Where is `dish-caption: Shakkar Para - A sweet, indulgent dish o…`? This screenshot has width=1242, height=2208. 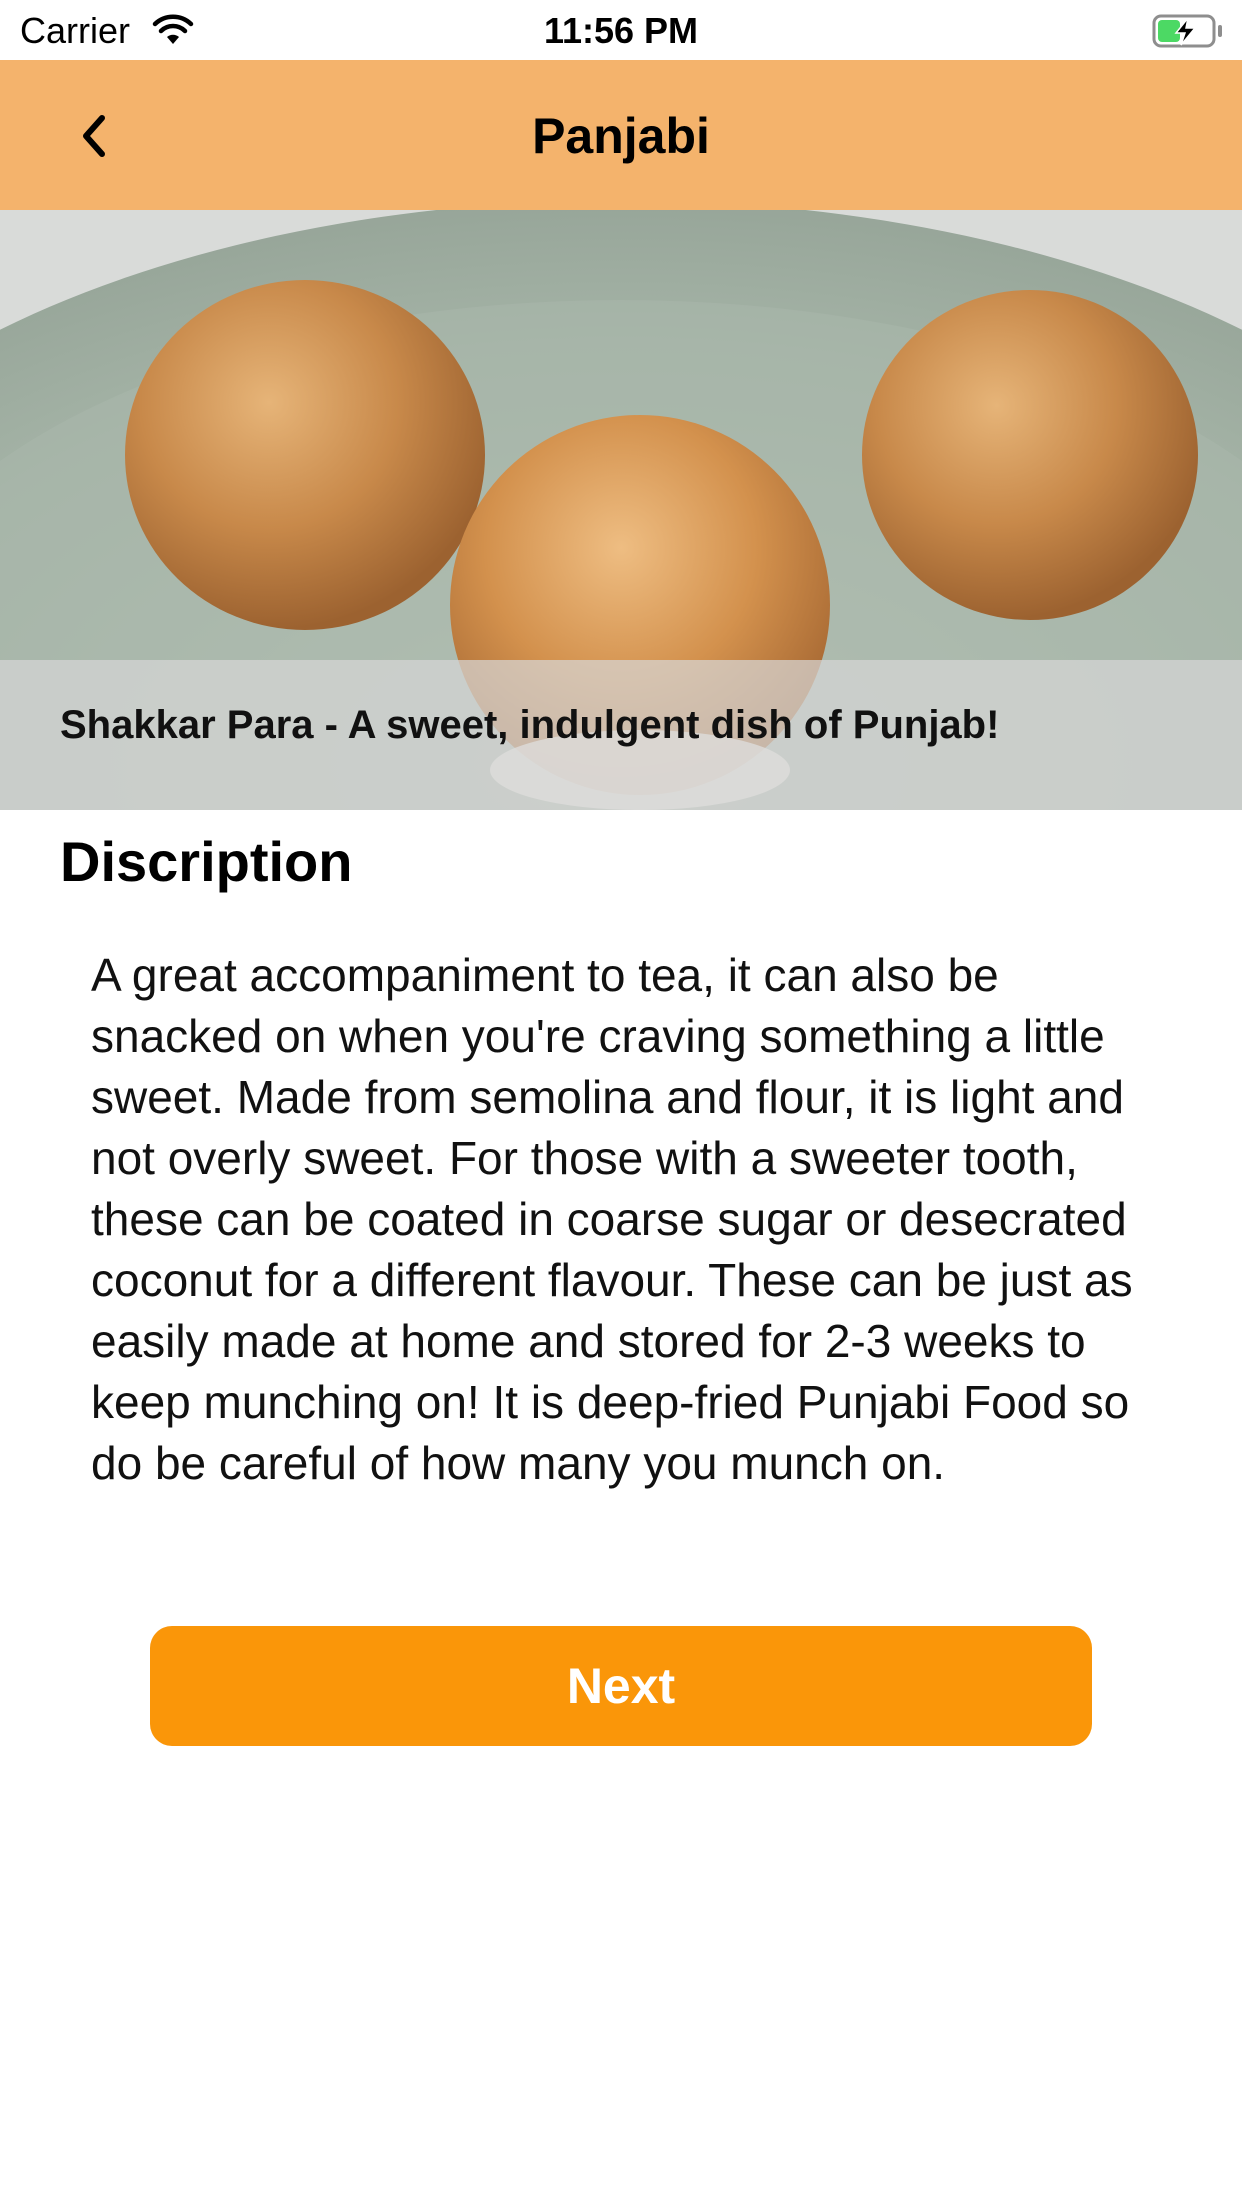
dish-caption: Shakkar Para - A sweet, indulgent dish o… is located at coordinates (530, 725).